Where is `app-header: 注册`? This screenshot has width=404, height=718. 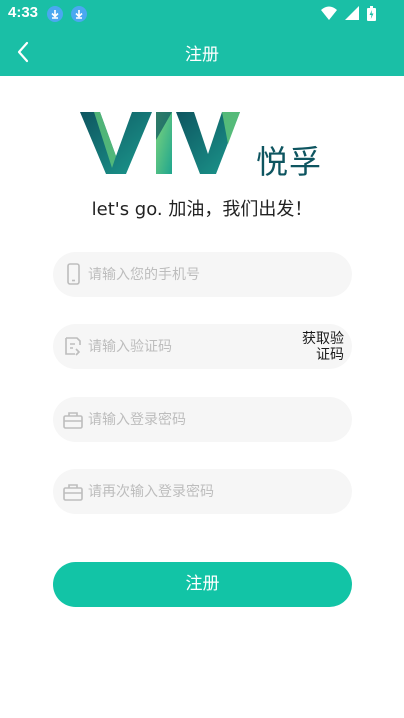
app-header: 注册 is located at coordinates (202, 52).